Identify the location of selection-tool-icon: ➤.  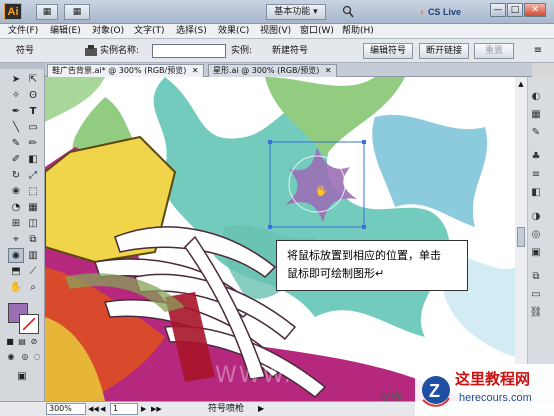
(16, 79).